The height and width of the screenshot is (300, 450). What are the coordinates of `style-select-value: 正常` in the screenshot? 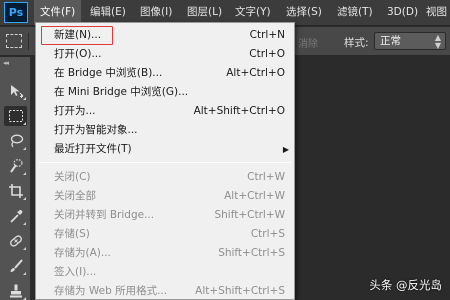 It's located at (390, 41).